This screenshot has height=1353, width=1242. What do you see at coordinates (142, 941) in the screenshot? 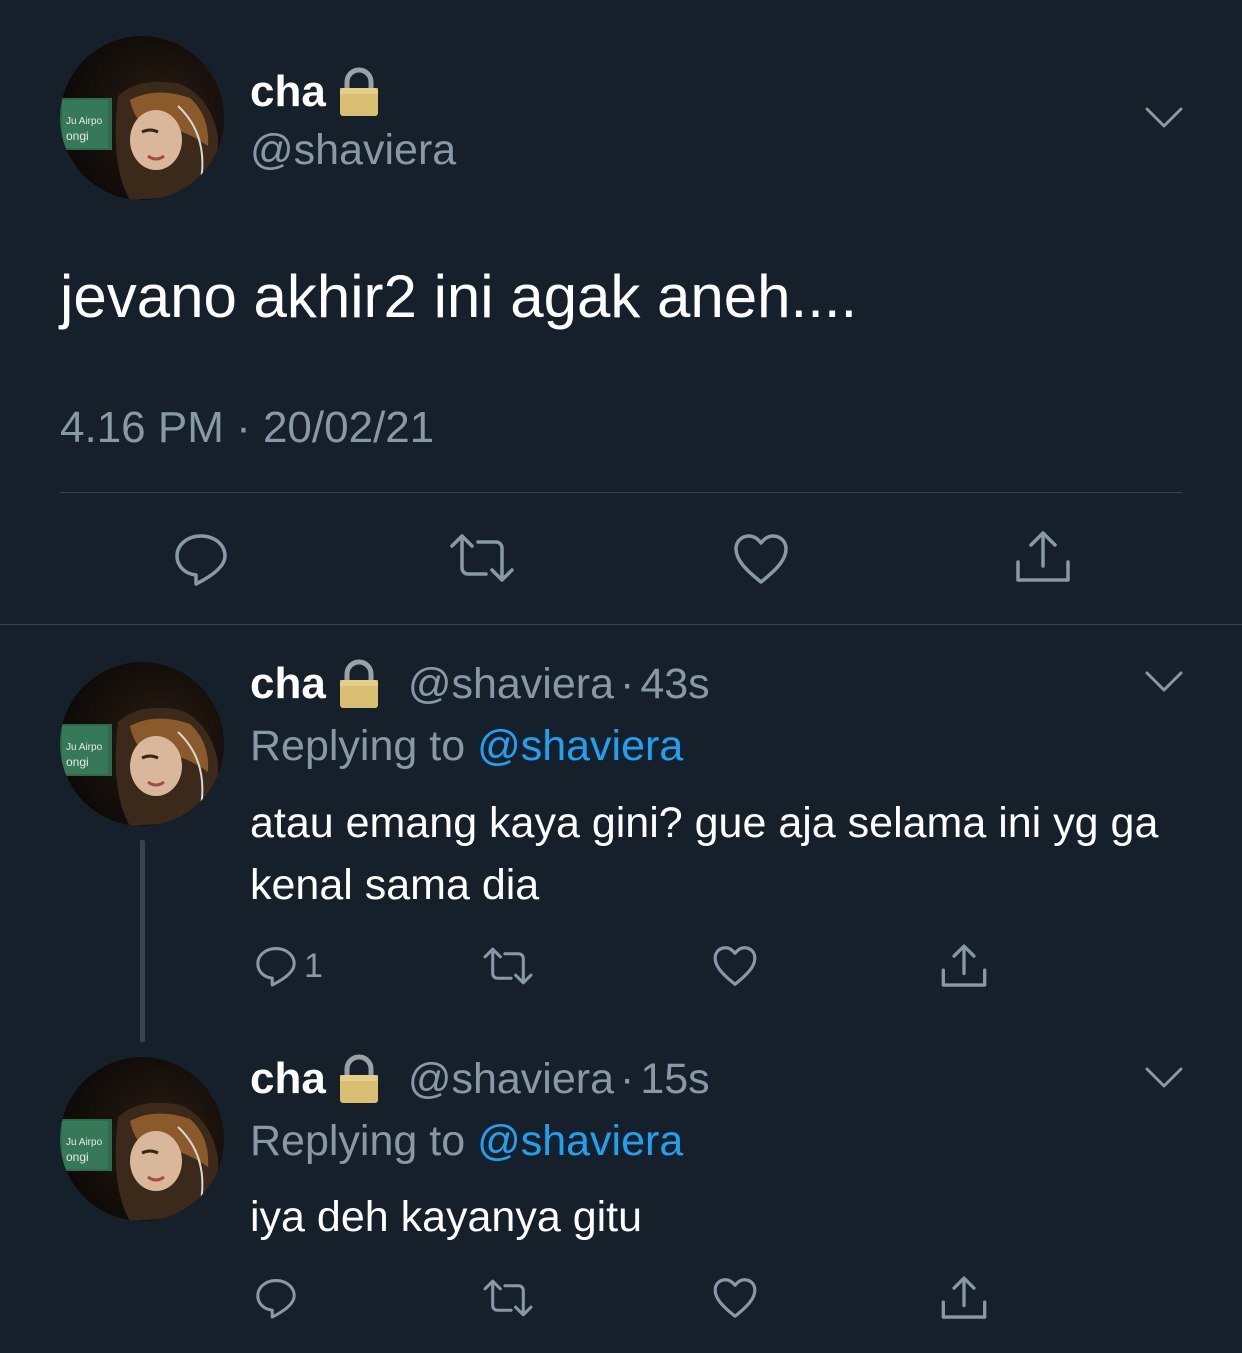
I see `thread-connector` at bounding box center [142, 941].